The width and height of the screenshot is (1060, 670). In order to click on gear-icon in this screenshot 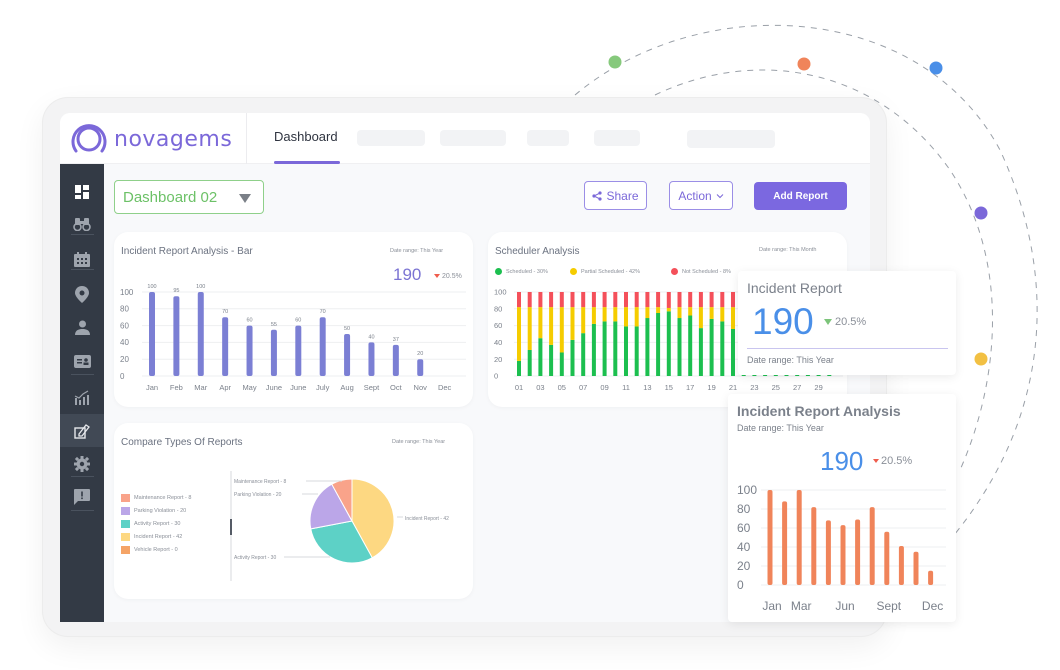, I will do `click(82, 464)`.